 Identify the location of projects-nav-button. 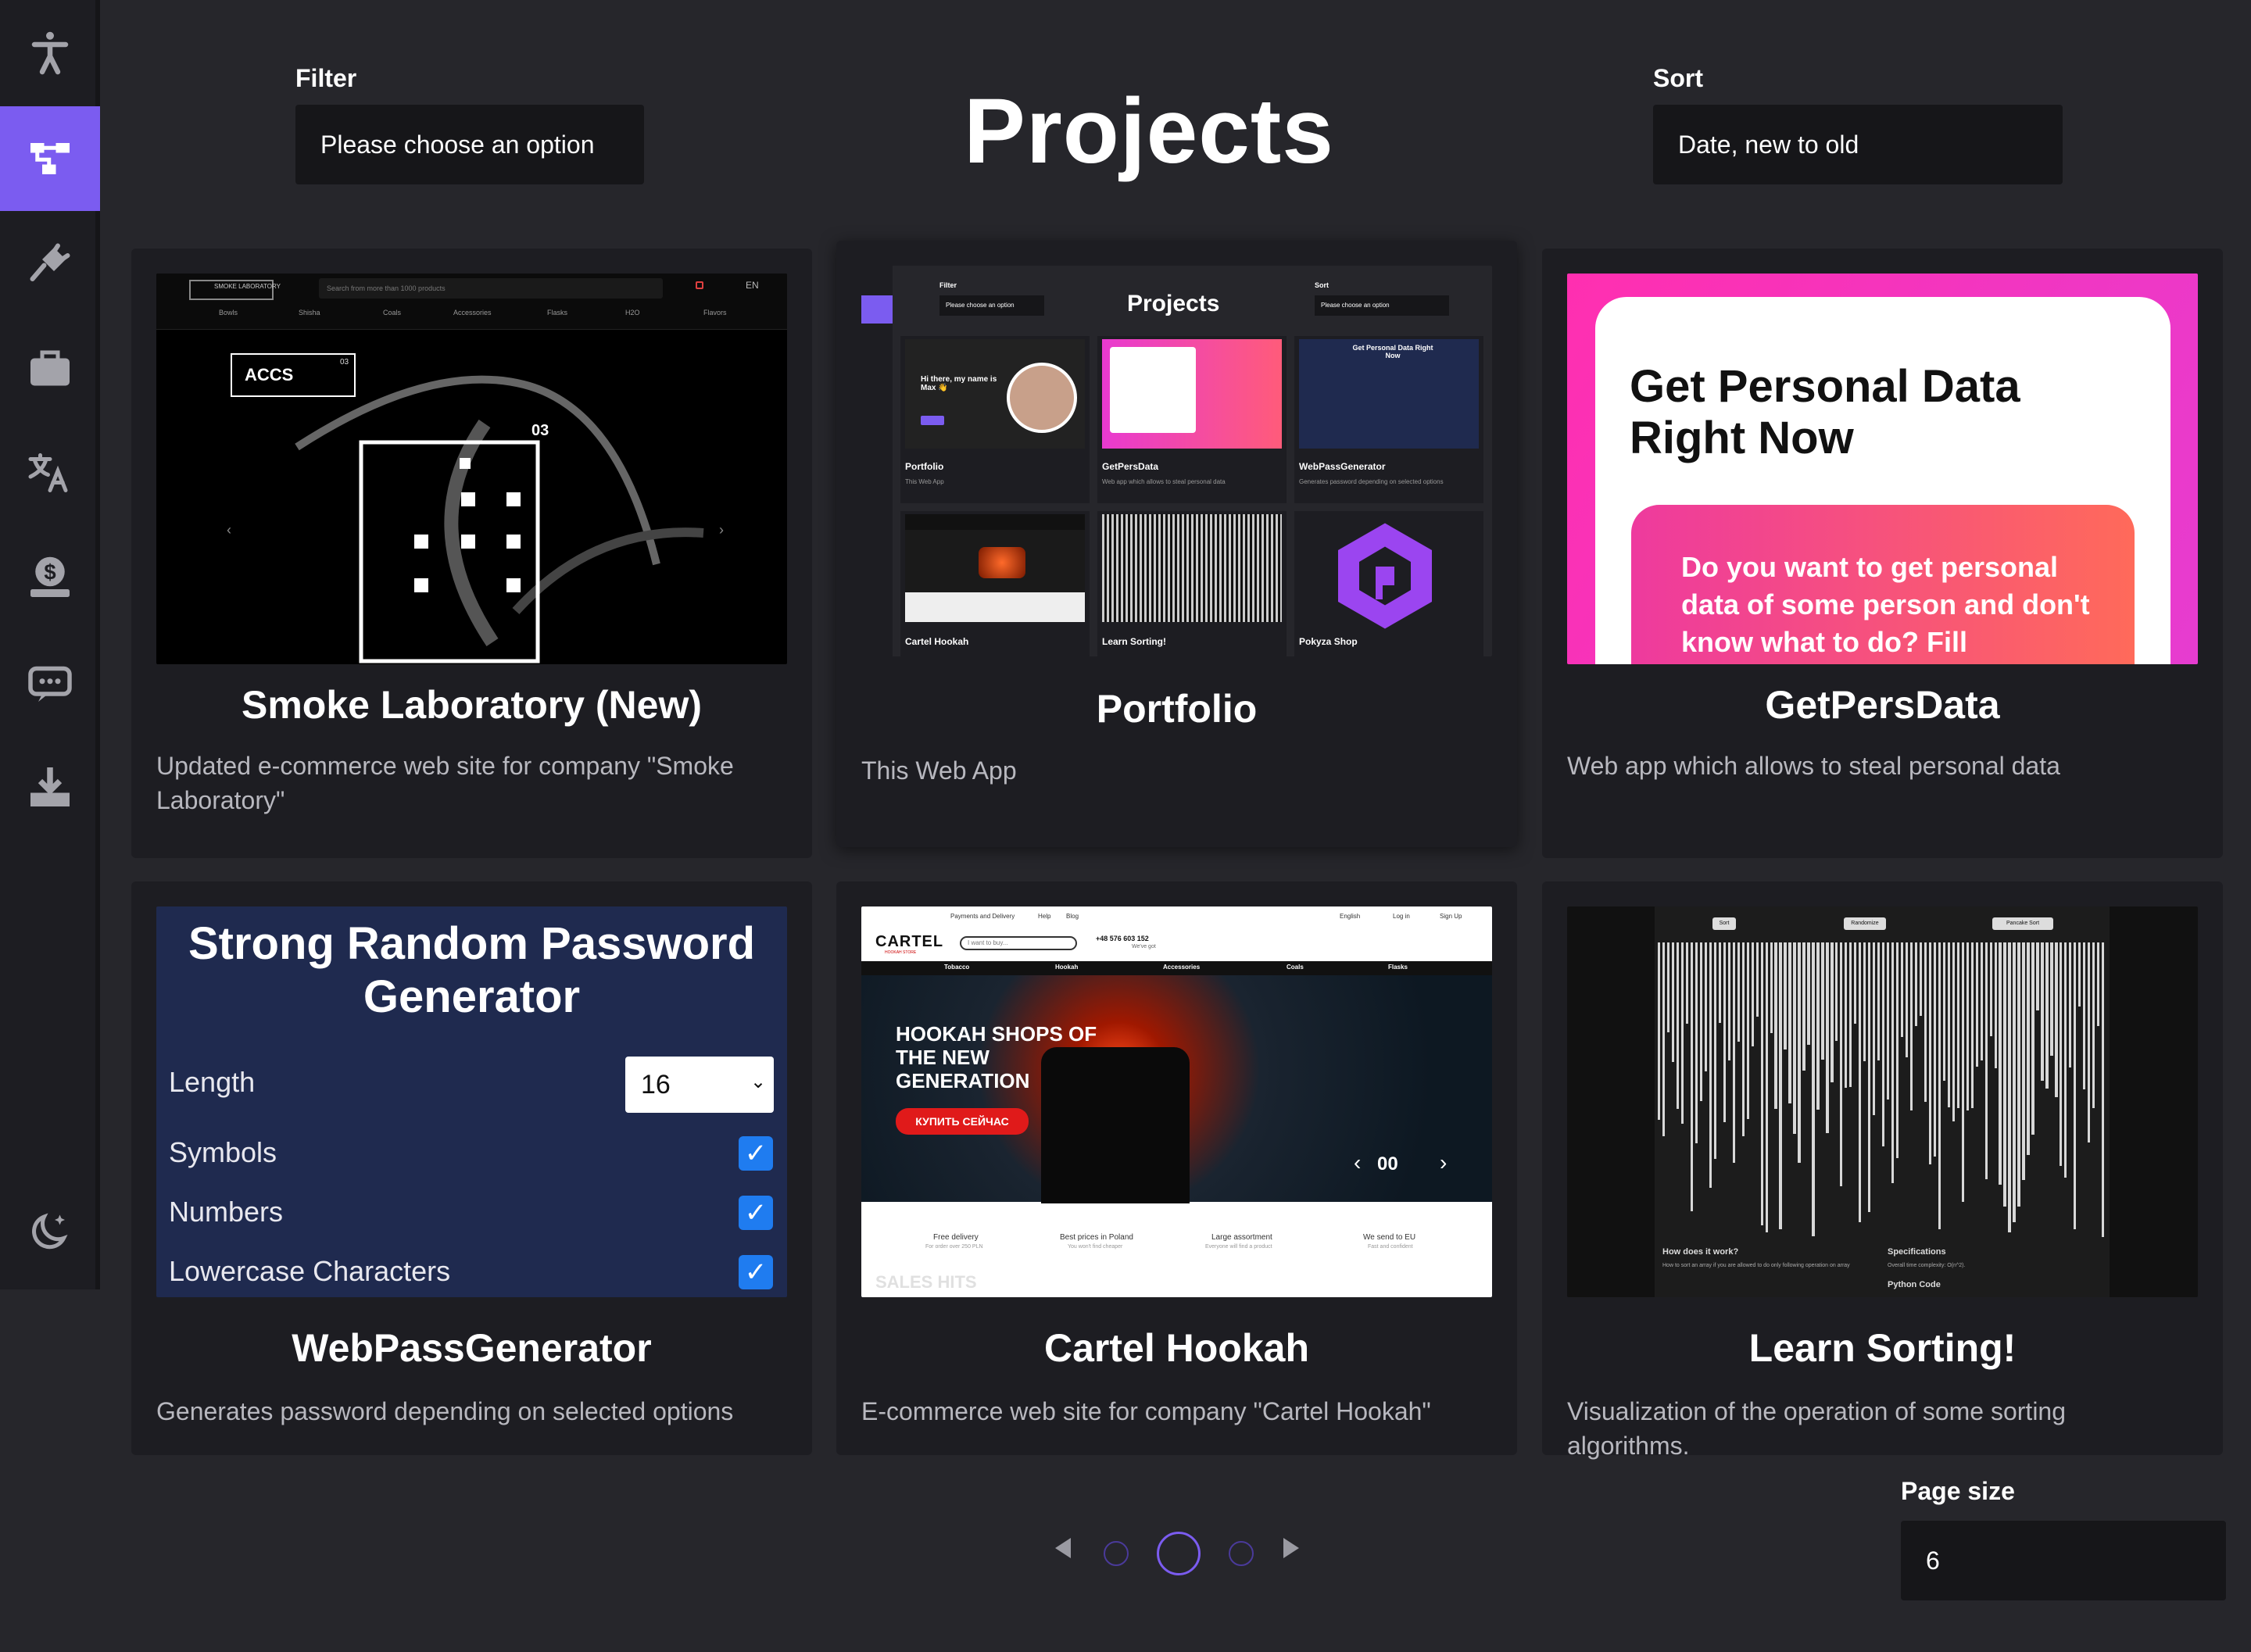
(50, 158).